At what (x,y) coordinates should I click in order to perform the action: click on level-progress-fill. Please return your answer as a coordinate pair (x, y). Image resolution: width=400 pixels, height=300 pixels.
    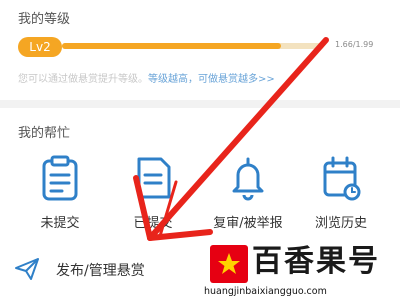
    Looking at the image, I should click on (171, 46).